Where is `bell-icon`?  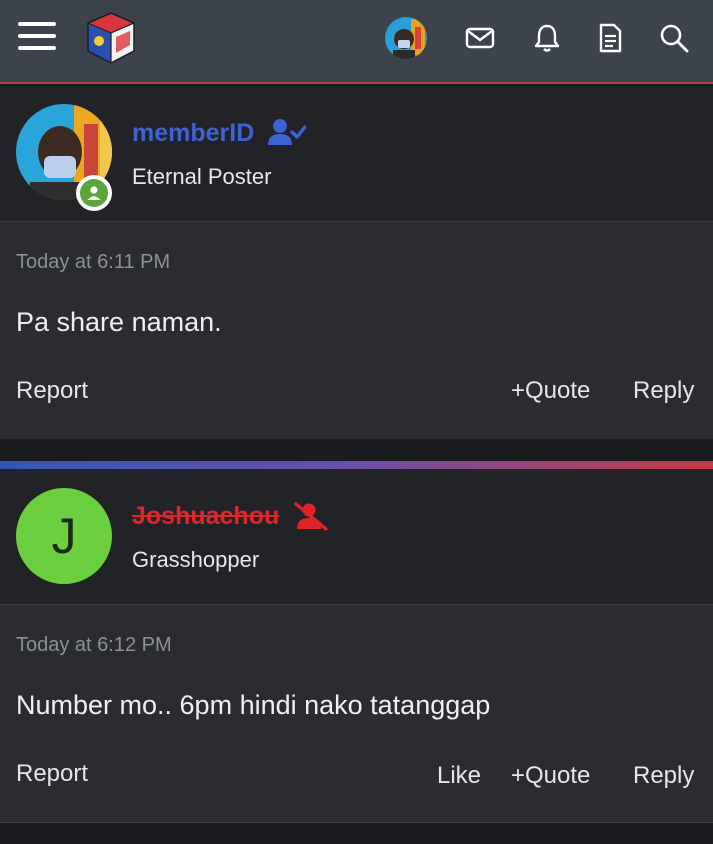 bell-icon is located at coordinates (547, 38).